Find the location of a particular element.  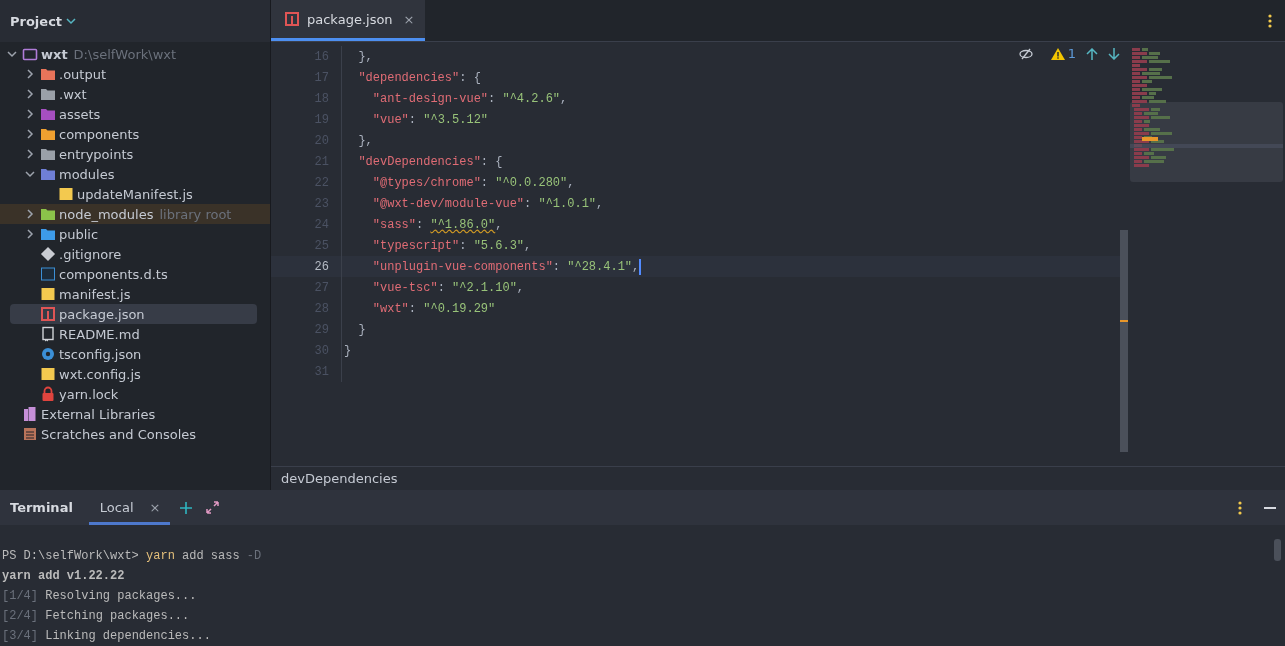

line-number: 26 is located at coordinates (321, 266).